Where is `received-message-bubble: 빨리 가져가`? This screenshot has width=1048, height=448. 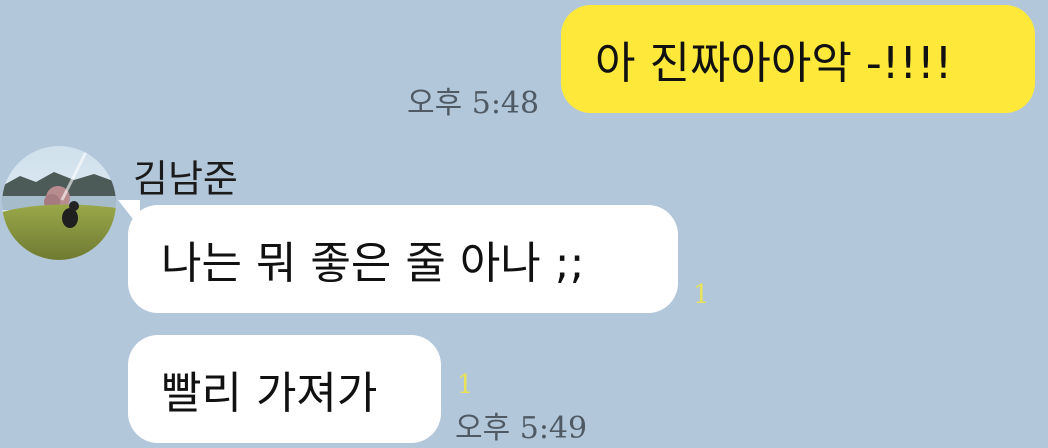
received-message-bubble: 빨리 가져가 is located at coordinates (284, 389).